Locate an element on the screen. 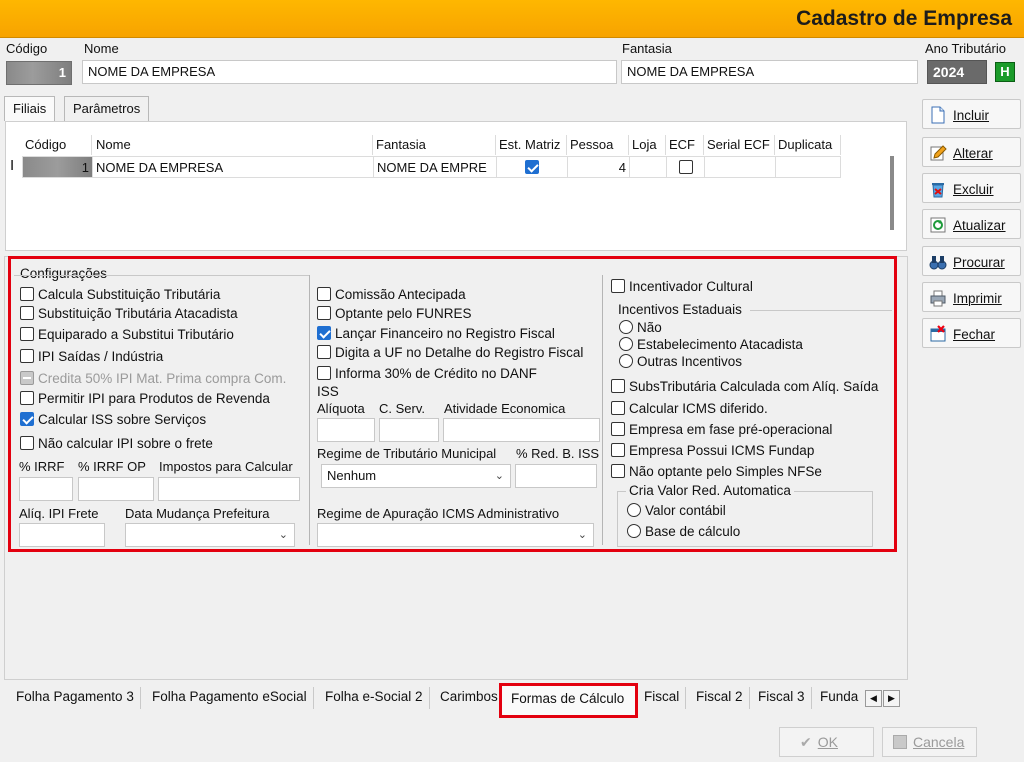  grid-header-est-matriz: Est. Matriz is located at coordinates (531, 145).